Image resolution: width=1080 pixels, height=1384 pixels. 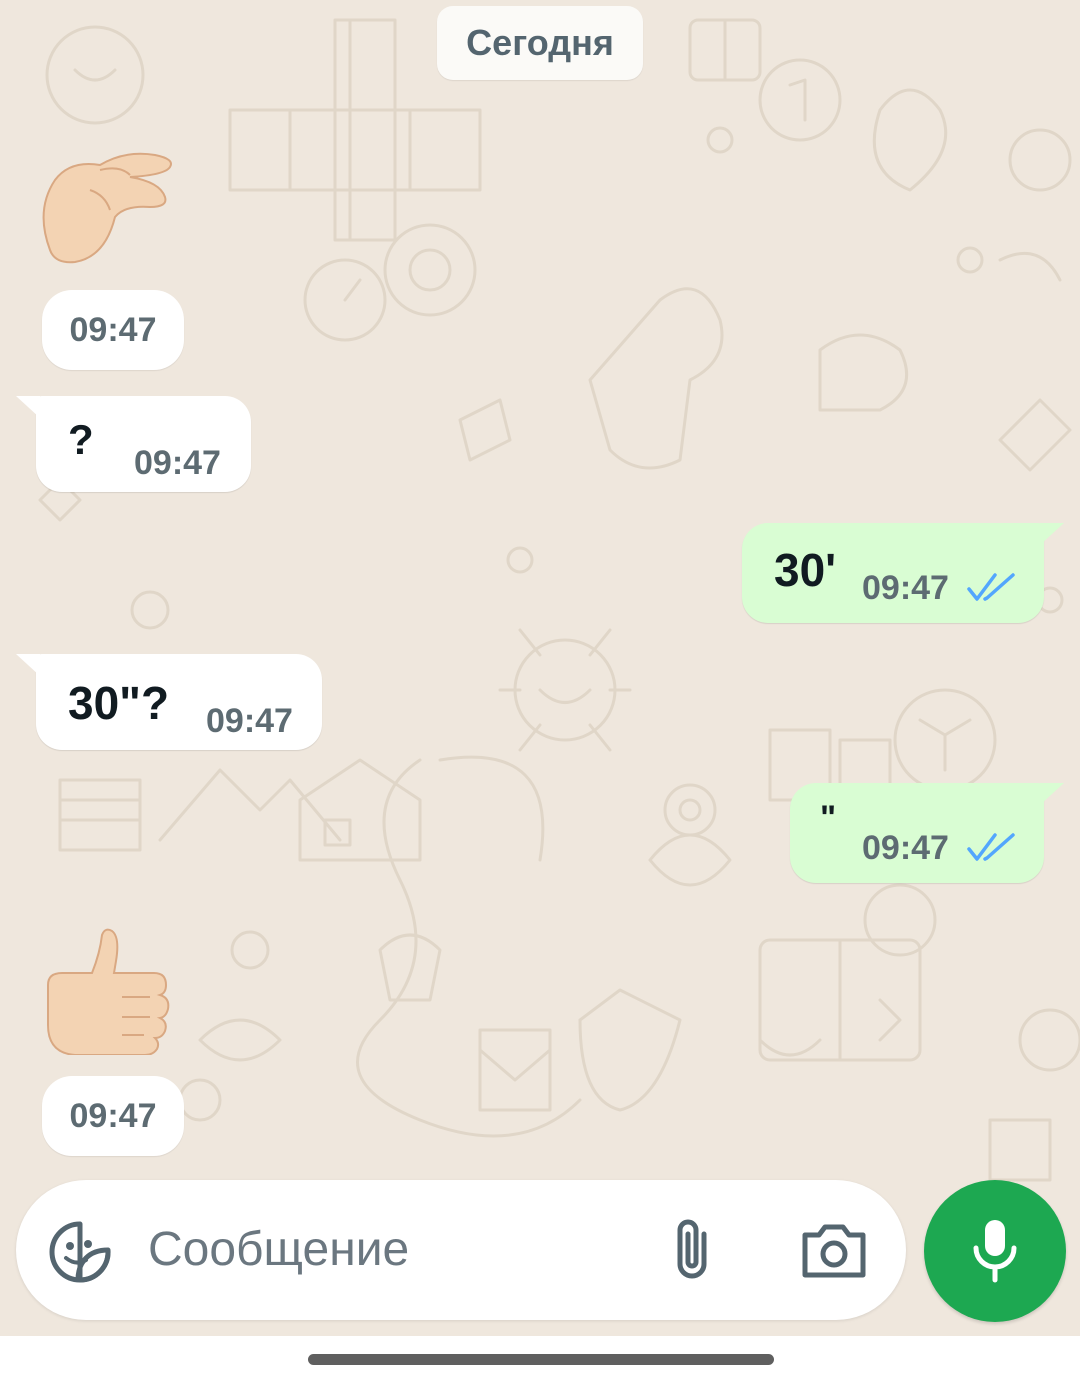 I want to click on paperclip-icon, so click(x=692, y=1249).